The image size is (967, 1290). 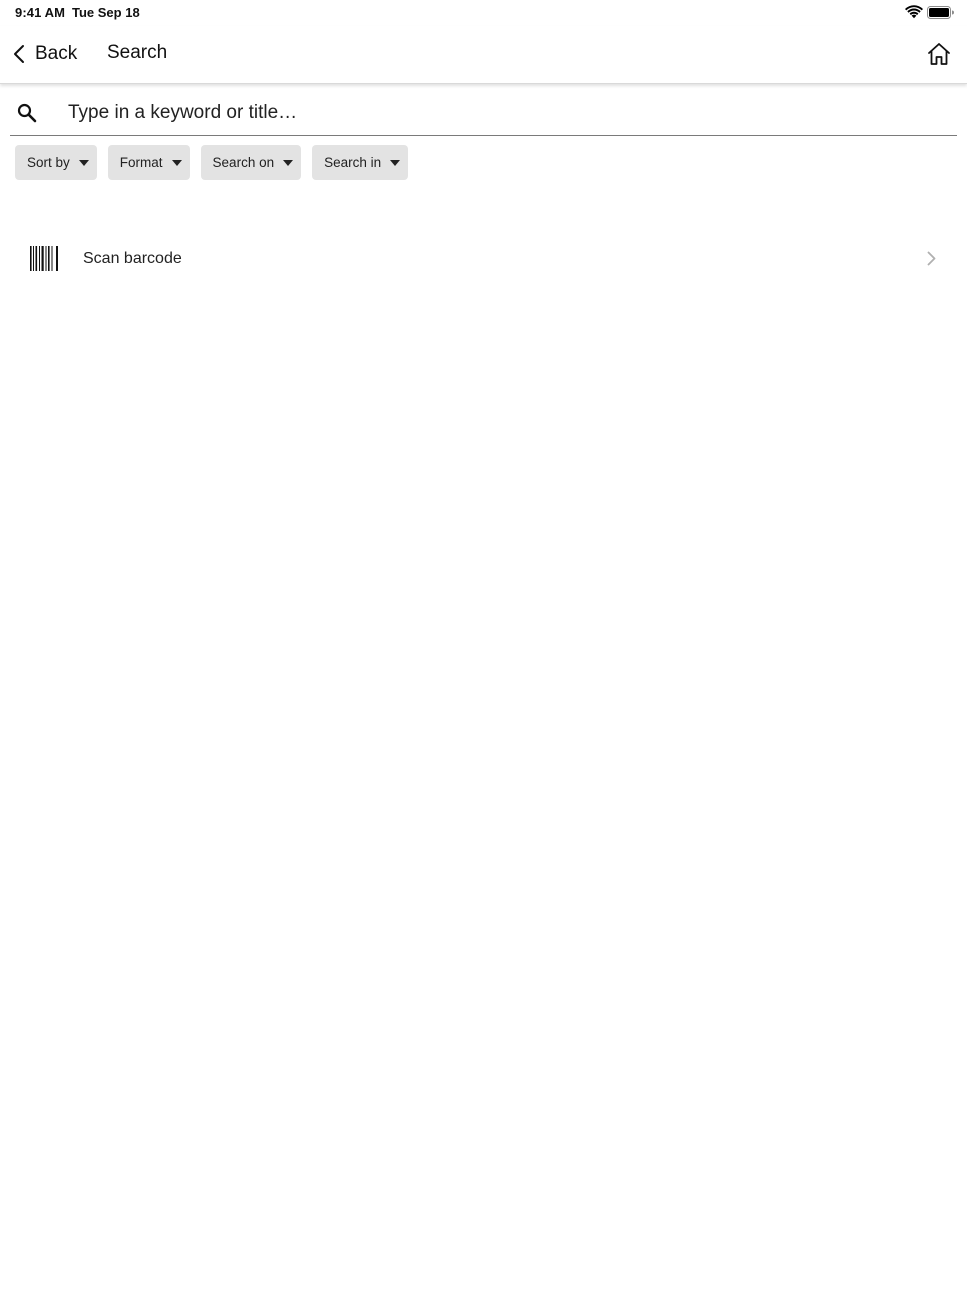 What do you see at coordinates (132, 258) in the screenshot?
I see `scan-barcode-label: Scan barcode` at bounding box center [132, 258].